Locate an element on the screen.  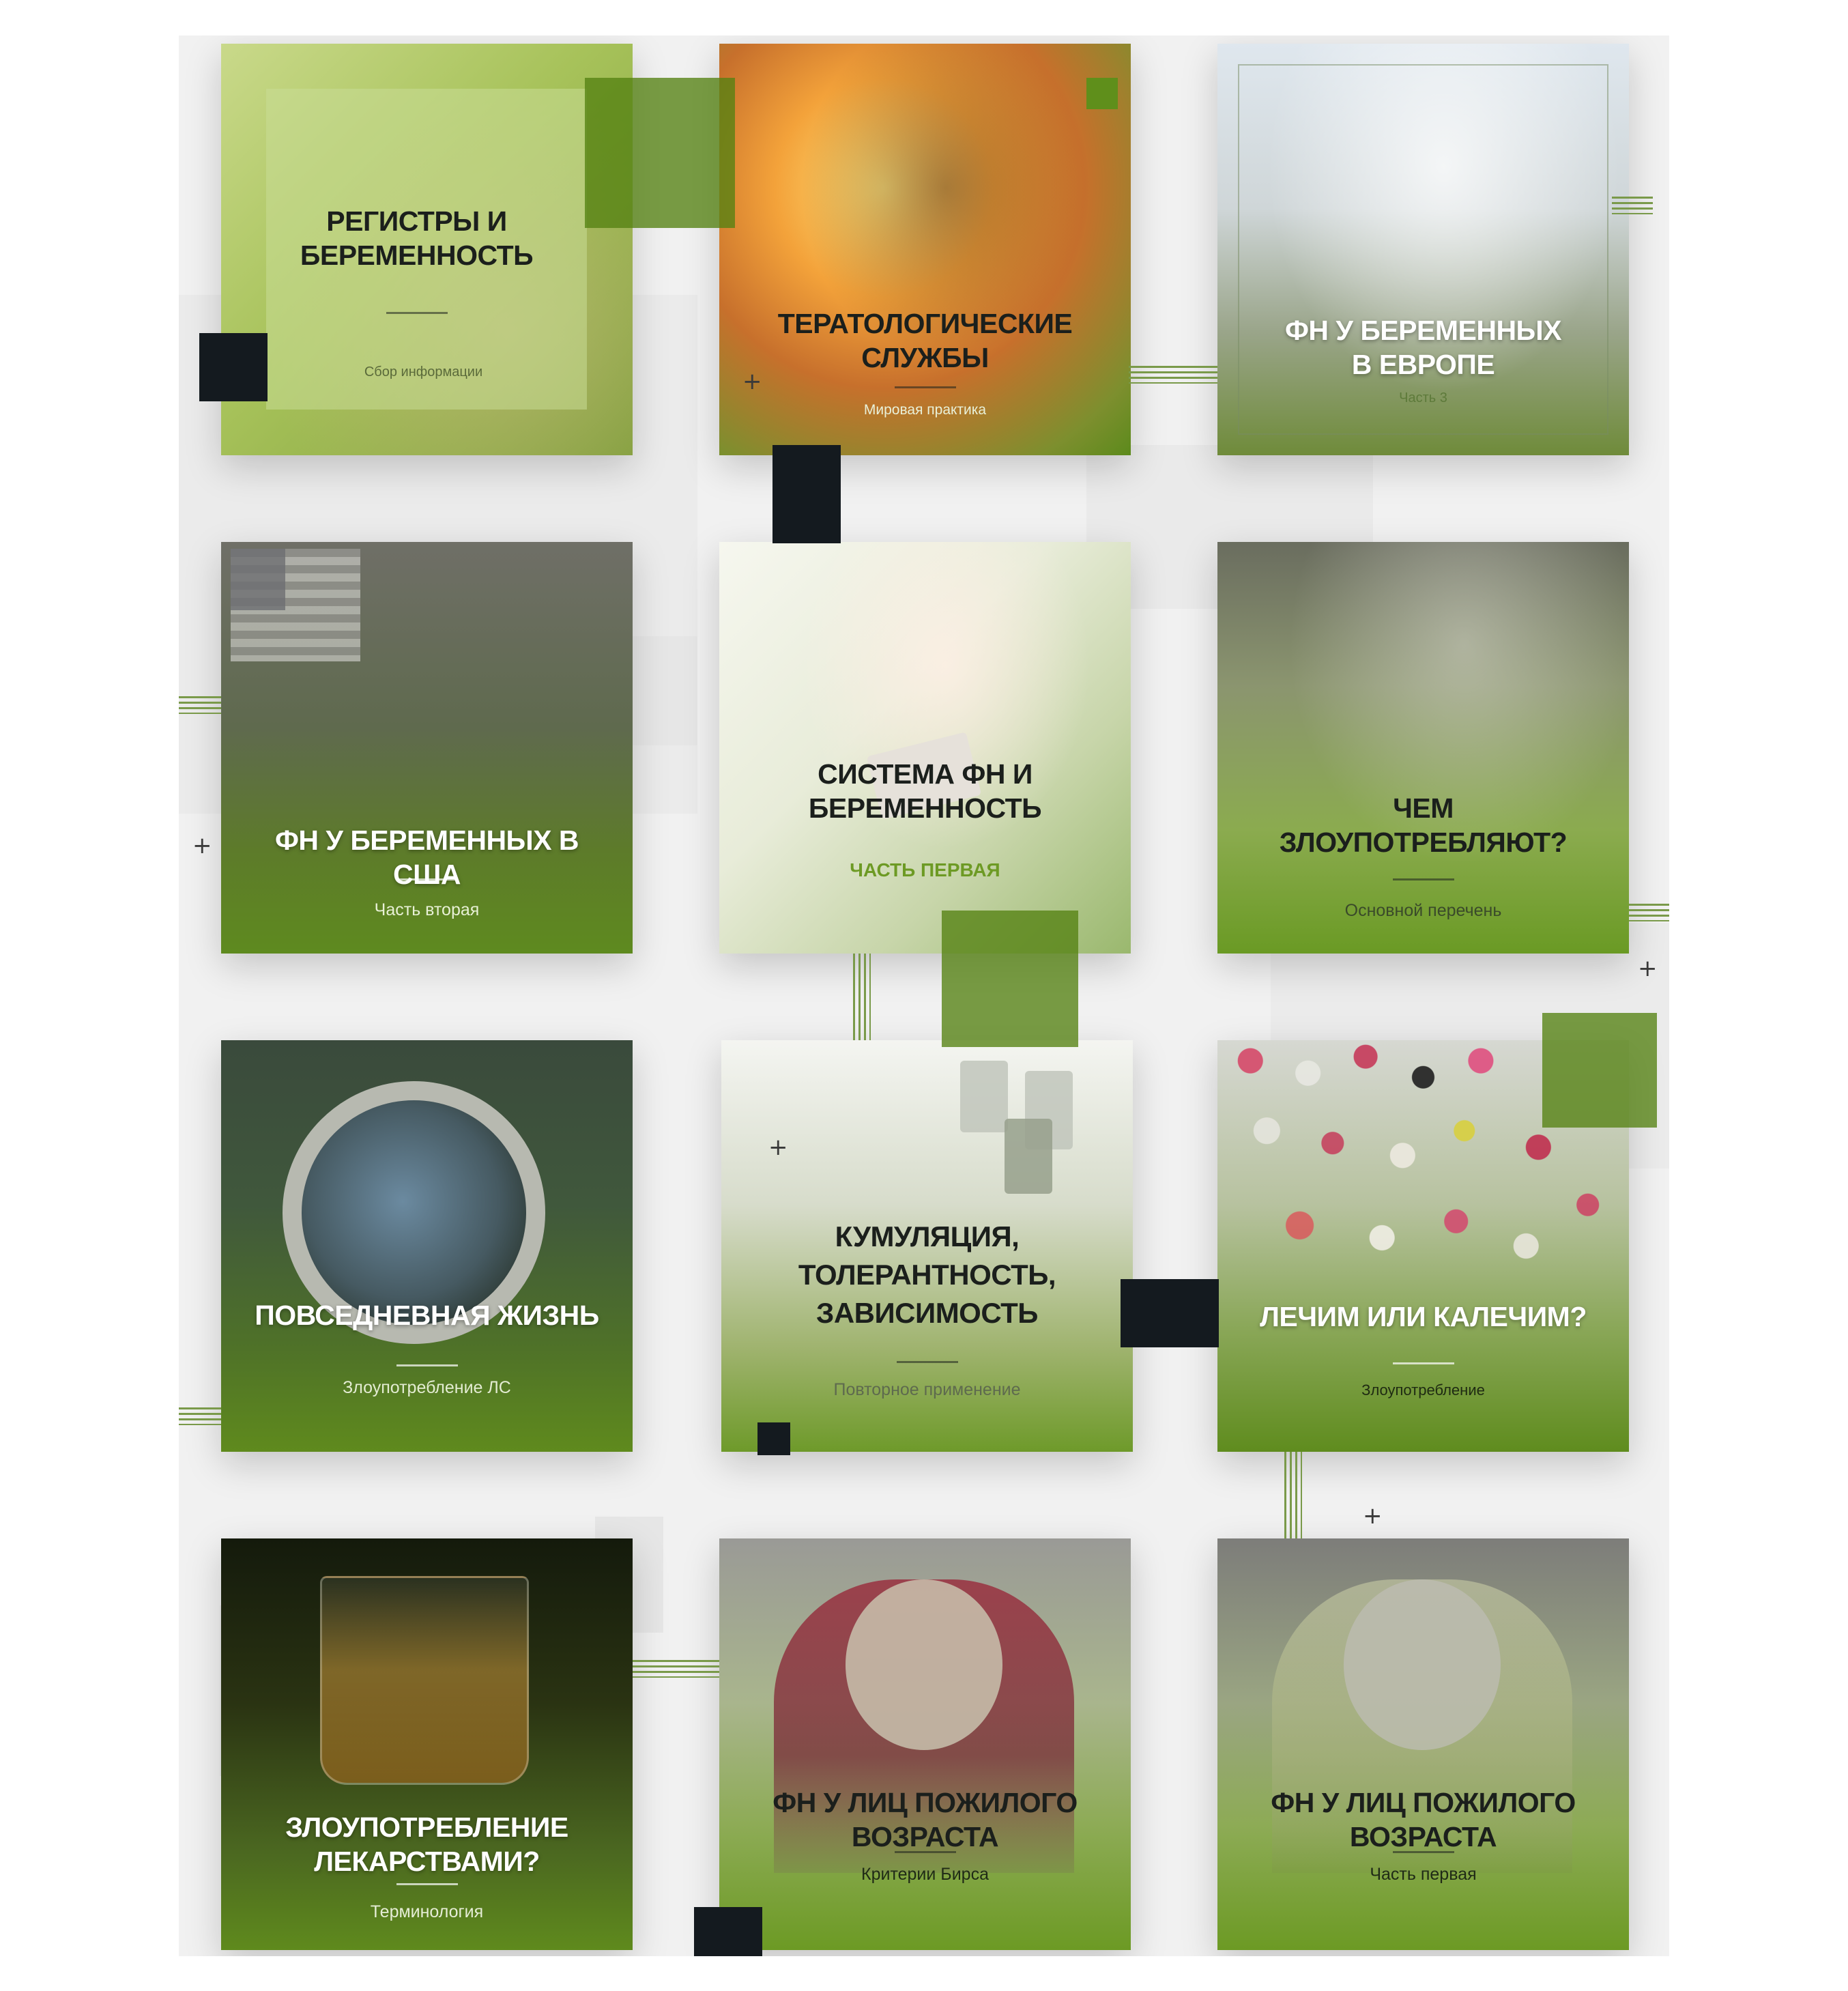
post-card-teratology: Тератологические службы Мировая практика is located at coordinates (925, 249).